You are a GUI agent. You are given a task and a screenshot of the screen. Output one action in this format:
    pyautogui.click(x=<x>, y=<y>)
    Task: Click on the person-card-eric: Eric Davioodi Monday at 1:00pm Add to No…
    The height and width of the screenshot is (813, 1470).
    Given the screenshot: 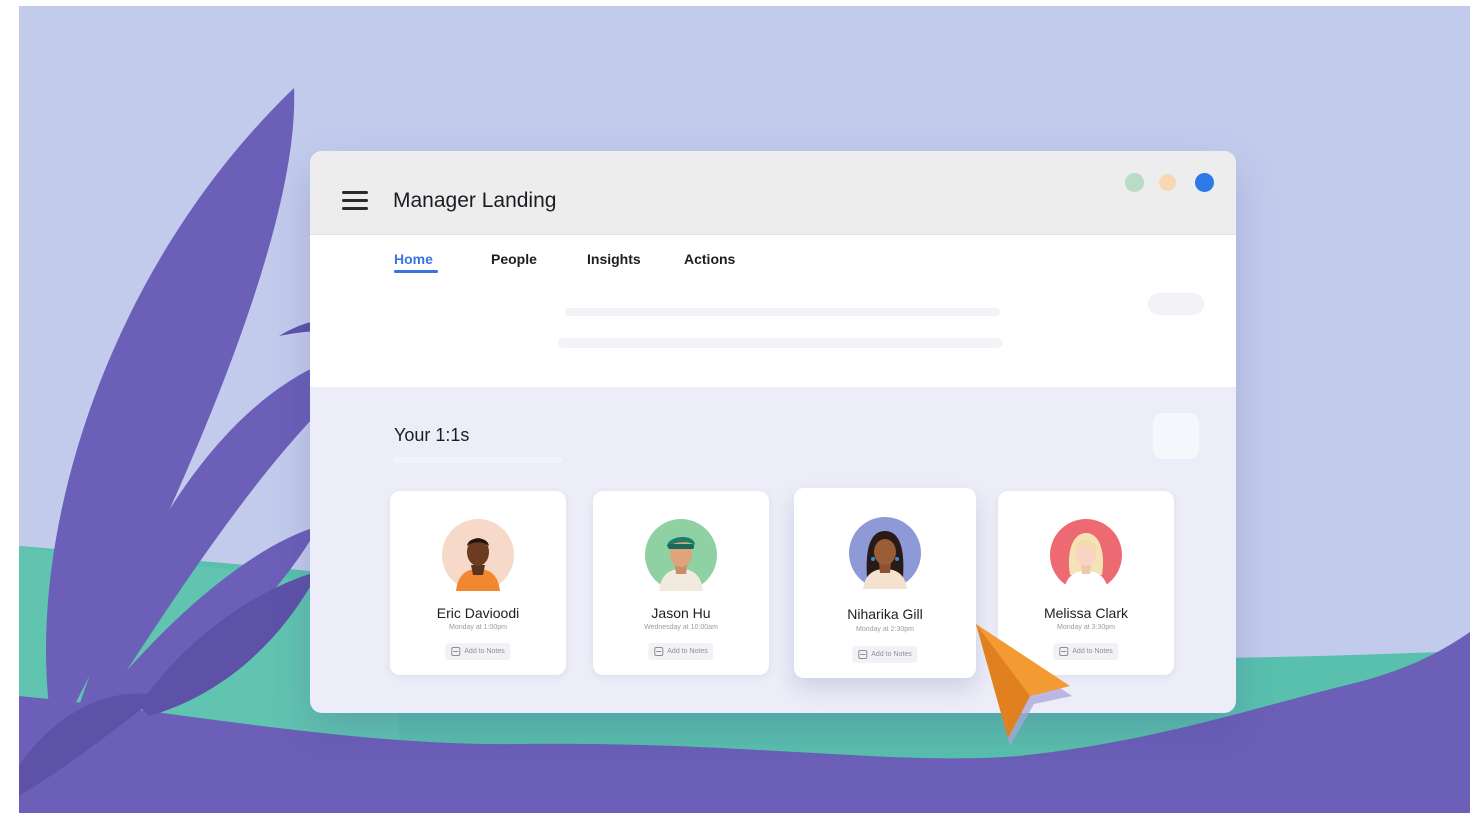 What is the action you would take?
    pyautogui.click(x=478, y=583)
    